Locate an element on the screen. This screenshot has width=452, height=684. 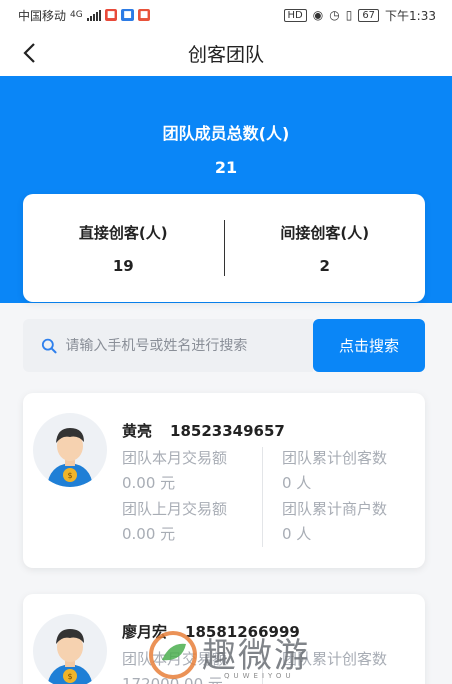
month-volume-value: 172000.00 元 is located at coordinates (172, 679).